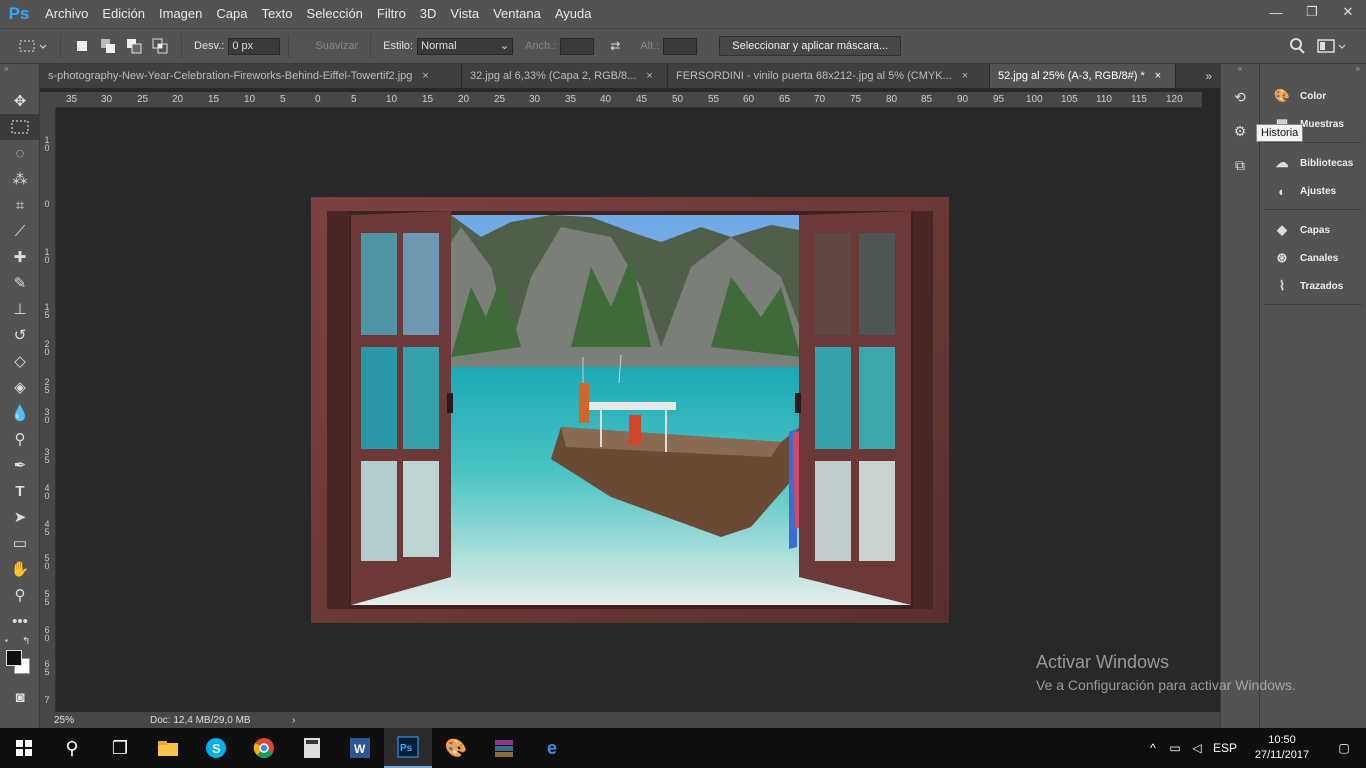 The height and width of the screenshot is (768, 1366). What do you see at coordinates (464, 14) in the screenshot?
I see `menu-vista: Vista` at bounding box center [464, 14].